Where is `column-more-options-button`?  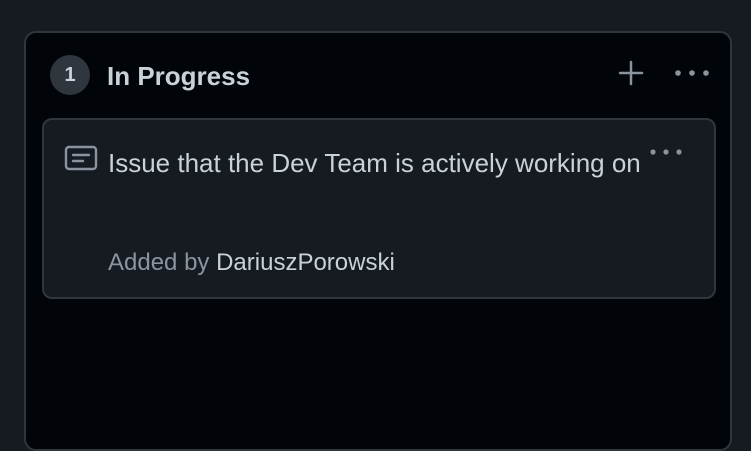
column-more-options-button is located at coordinates (692, 73).